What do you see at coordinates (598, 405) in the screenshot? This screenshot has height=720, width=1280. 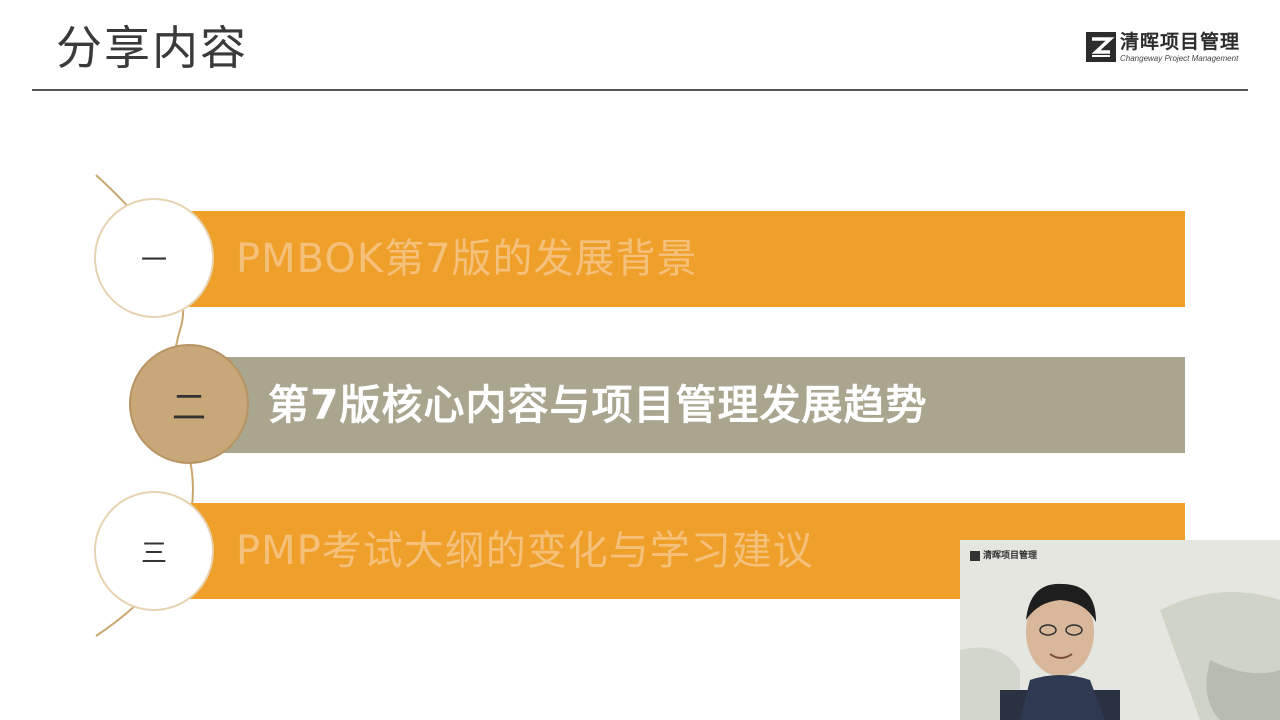 I see `agenda-item-label: 第7版核心内容与项目管理发展趋势` at bounding box center [598, 405].